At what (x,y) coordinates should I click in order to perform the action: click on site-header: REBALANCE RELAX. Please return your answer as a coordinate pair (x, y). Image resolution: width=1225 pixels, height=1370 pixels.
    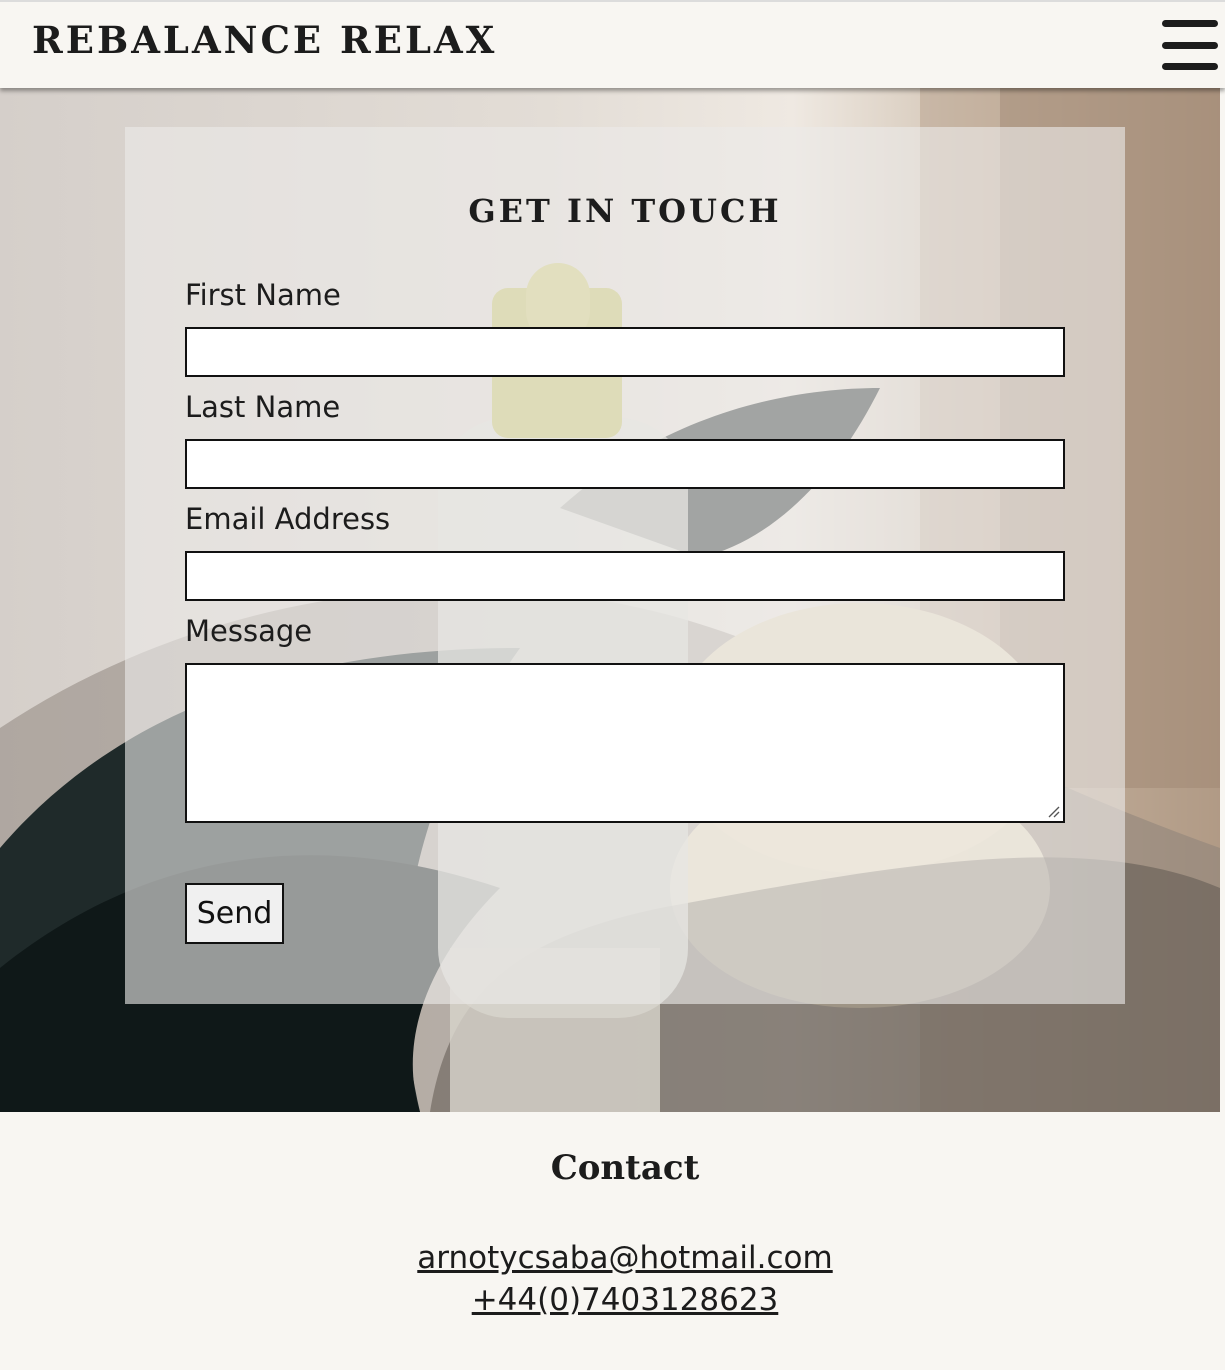
    Looking at the image, I should click on (612, 44).